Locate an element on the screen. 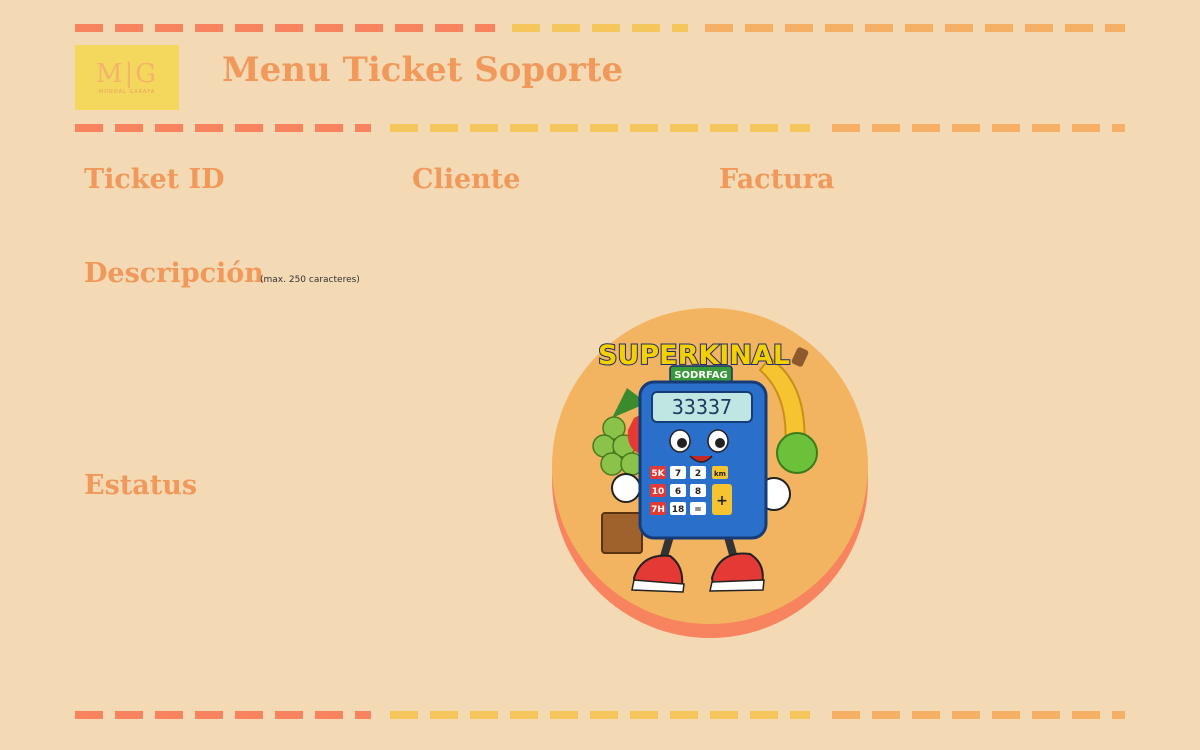  factura-label: Factura is located at coordinates (777, 179).